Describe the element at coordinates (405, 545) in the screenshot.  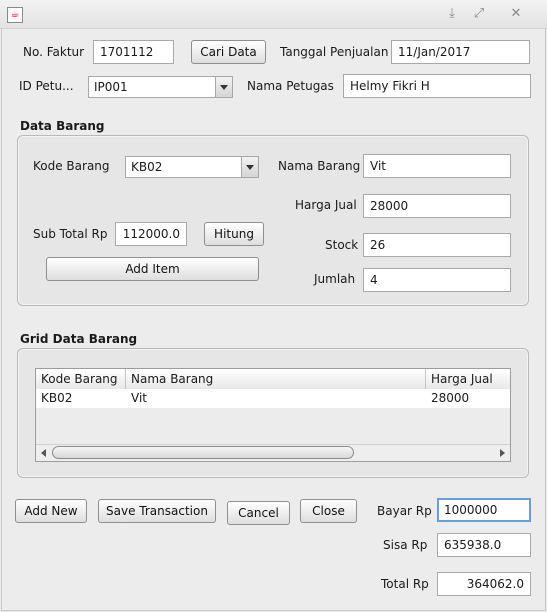
I see `sisa-label: Sisa Rp` at that location.